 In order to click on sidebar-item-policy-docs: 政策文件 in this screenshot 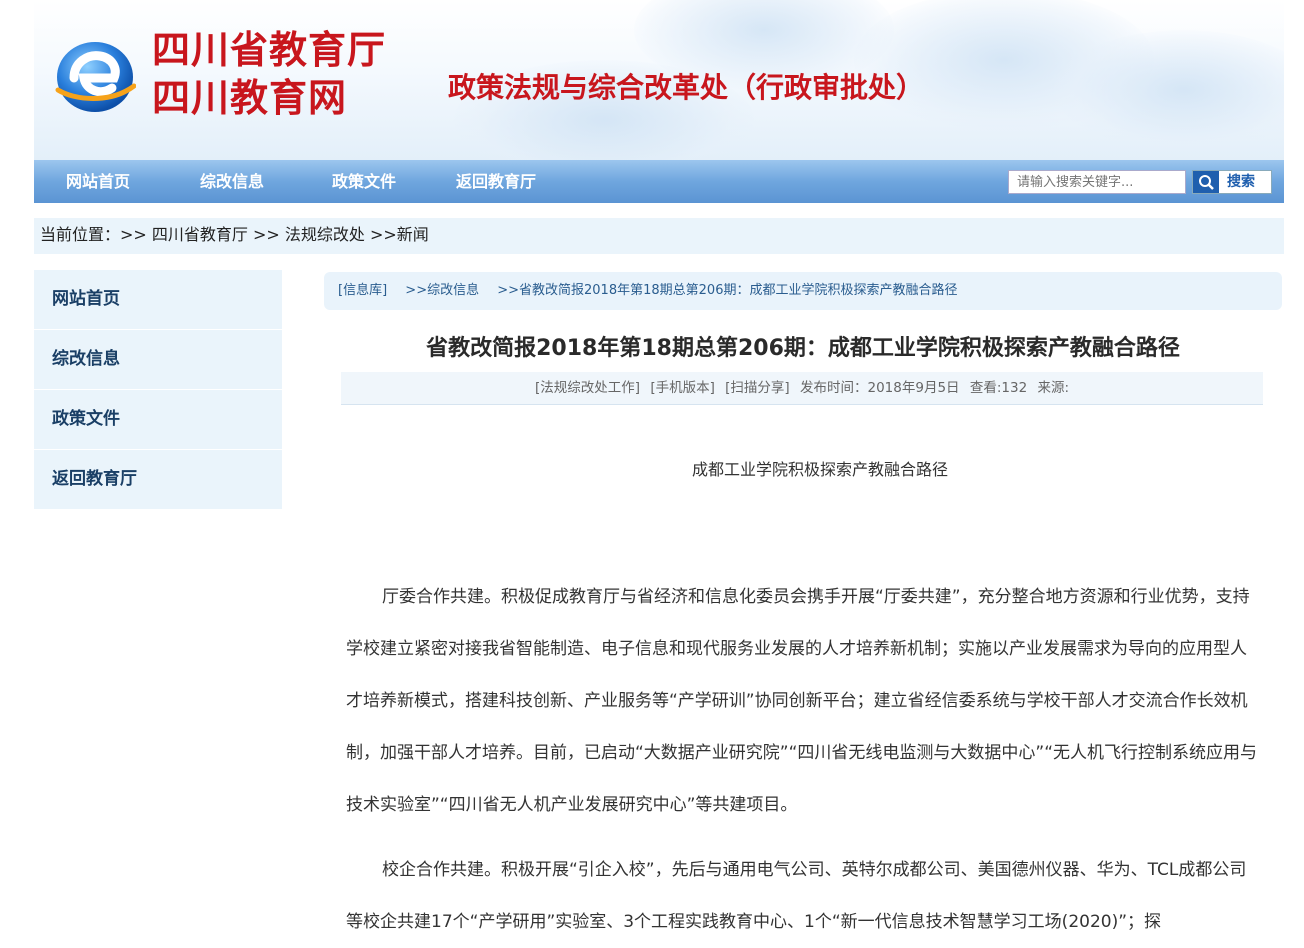, I will do `click(158, 420)`.